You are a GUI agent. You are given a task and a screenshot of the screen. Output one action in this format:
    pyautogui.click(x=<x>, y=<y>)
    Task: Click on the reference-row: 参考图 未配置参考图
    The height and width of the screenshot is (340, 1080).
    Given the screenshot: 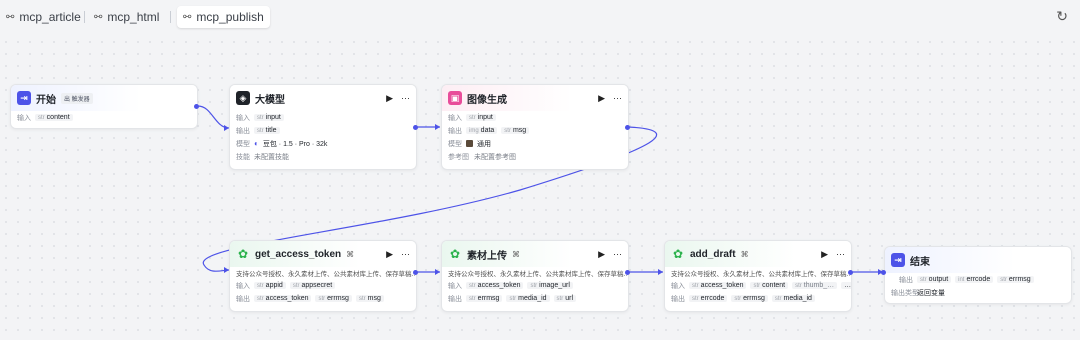 What is the action you would take?
    pyautogui.click(x=535, y=156)
    